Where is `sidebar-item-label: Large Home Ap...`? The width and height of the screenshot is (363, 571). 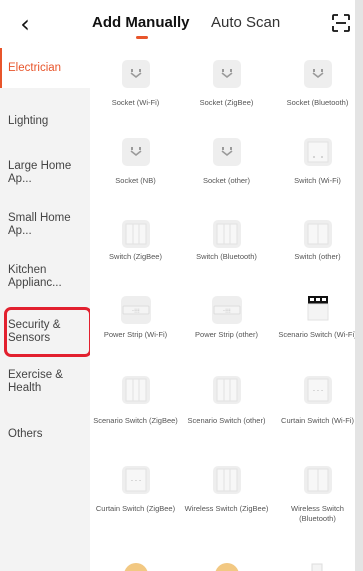
sidebar-item-label: Large Home Ap... is located at coordinates (40, 172).